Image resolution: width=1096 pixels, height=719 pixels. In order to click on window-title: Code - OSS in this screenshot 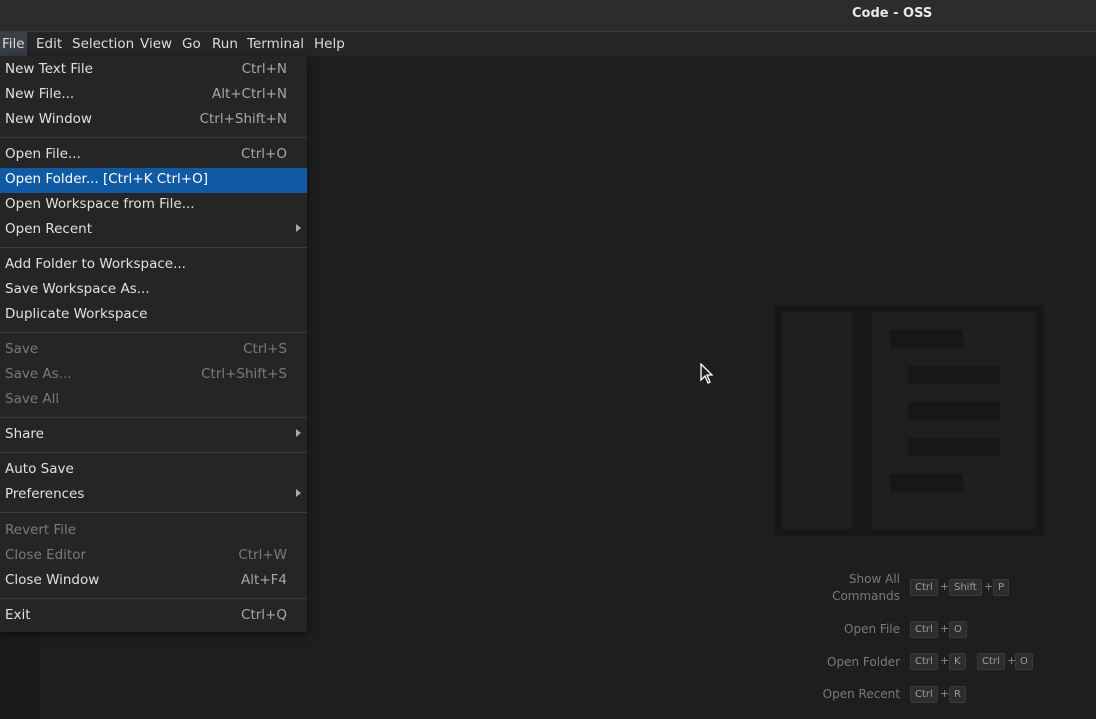, I will do `click(892, 13)`.